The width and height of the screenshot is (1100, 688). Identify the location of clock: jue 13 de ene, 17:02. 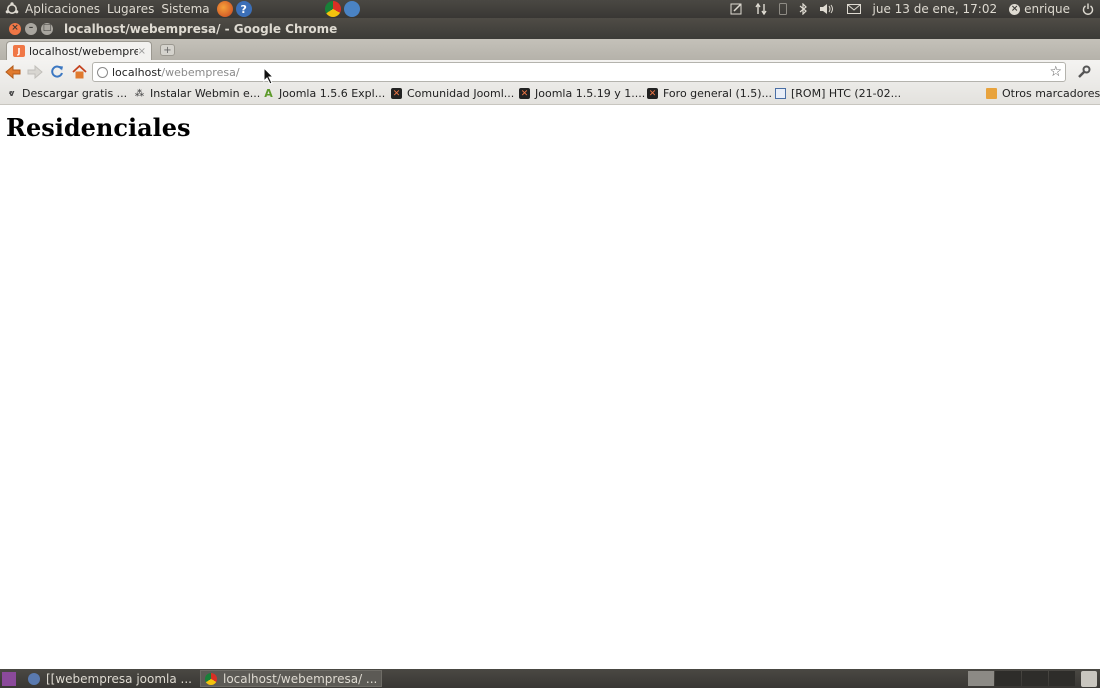
(935, 9).